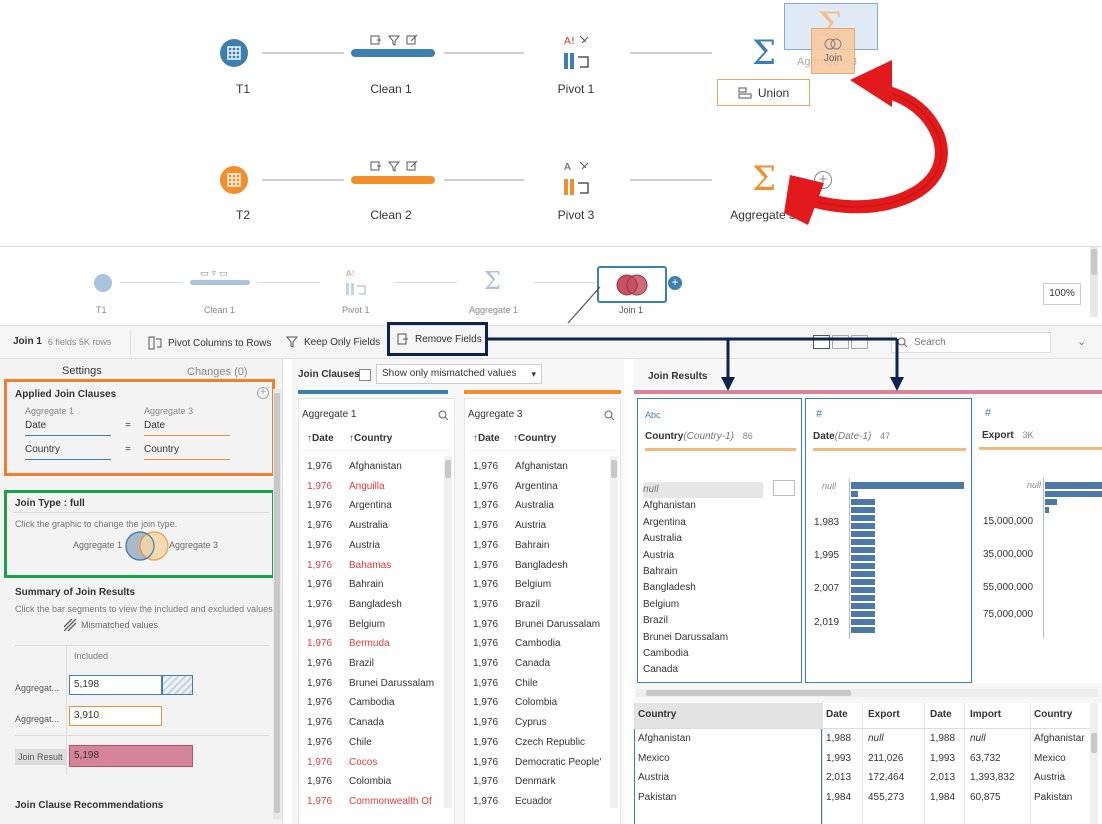 This screenshot has height=824, width=1102. Describe the element at coordinates (577, 53) in the screenshot. I see `pivot-step-icon: A!` at that location.